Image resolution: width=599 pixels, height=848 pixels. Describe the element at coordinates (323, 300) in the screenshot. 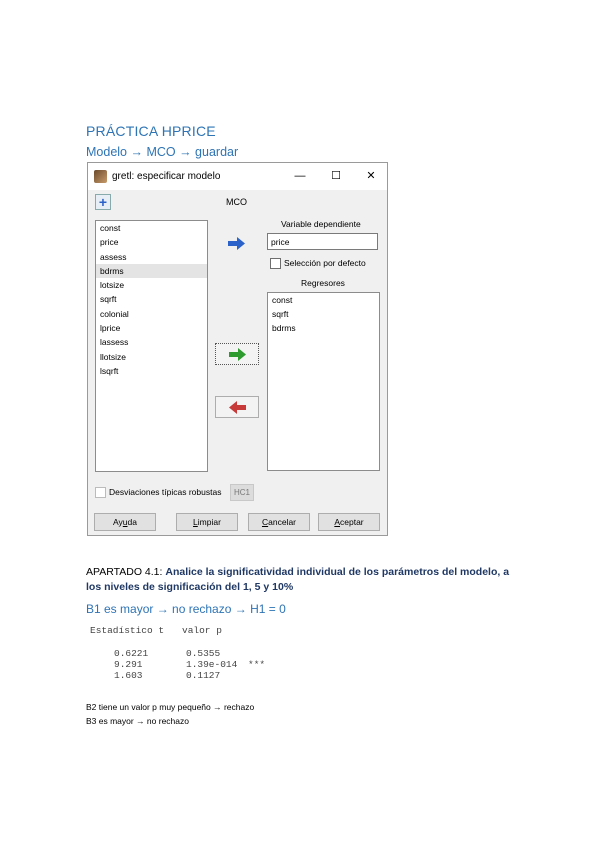

I see `regressor-item: const` at that location.